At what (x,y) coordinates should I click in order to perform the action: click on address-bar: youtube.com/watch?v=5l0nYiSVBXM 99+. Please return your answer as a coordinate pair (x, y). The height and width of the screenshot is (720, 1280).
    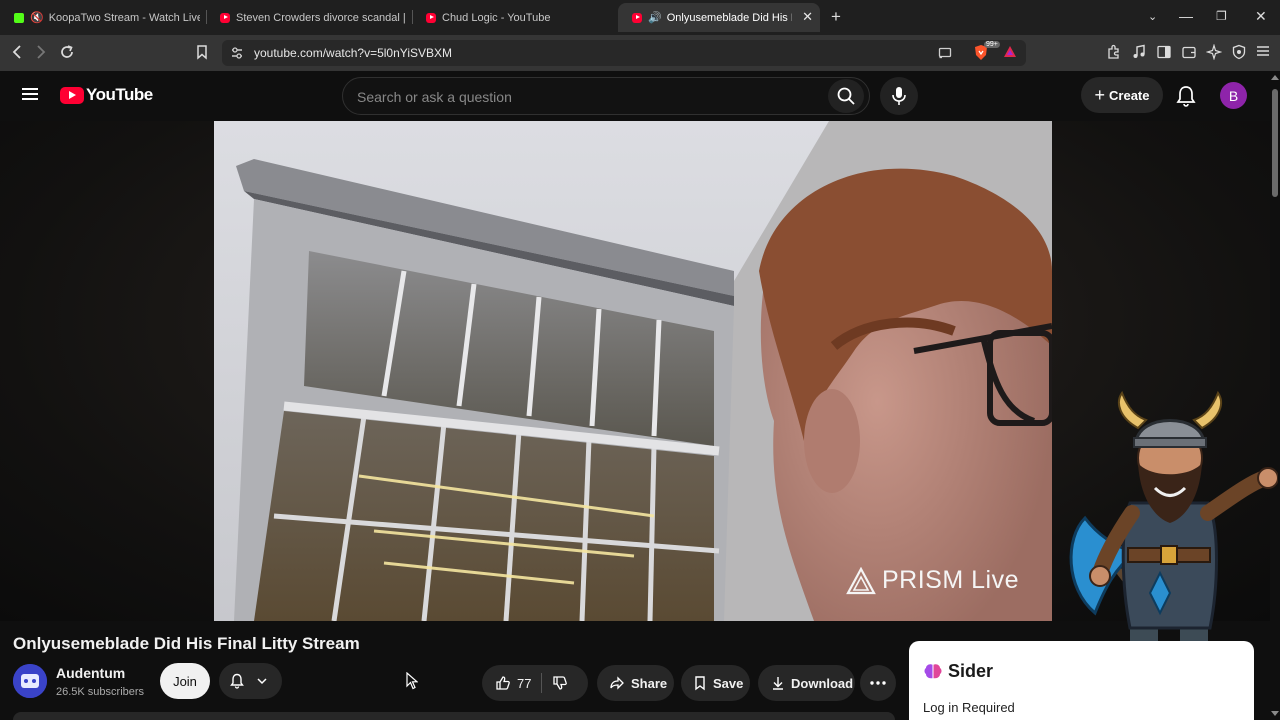
    Looking at the image, I should click on (624, 53).